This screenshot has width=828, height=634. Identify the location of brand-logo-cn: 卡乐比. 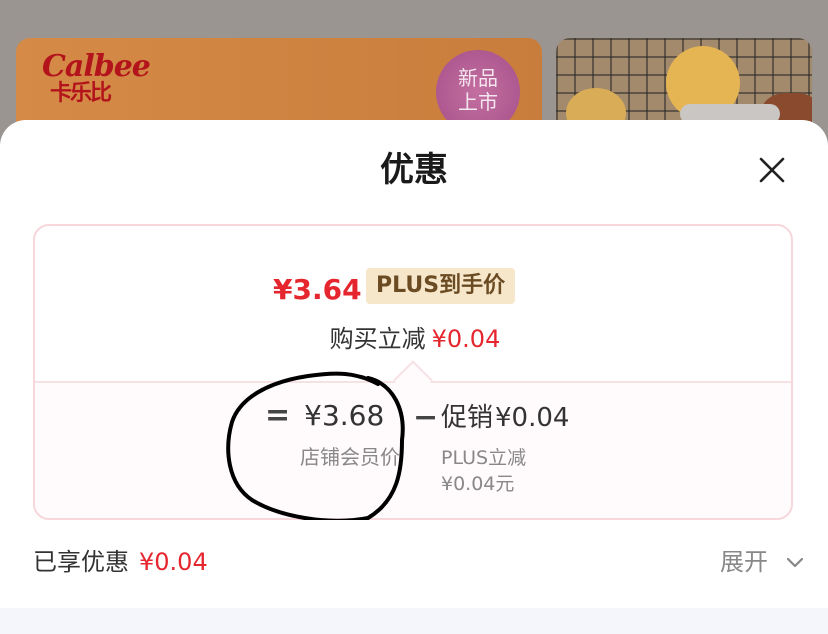
(81, 93).